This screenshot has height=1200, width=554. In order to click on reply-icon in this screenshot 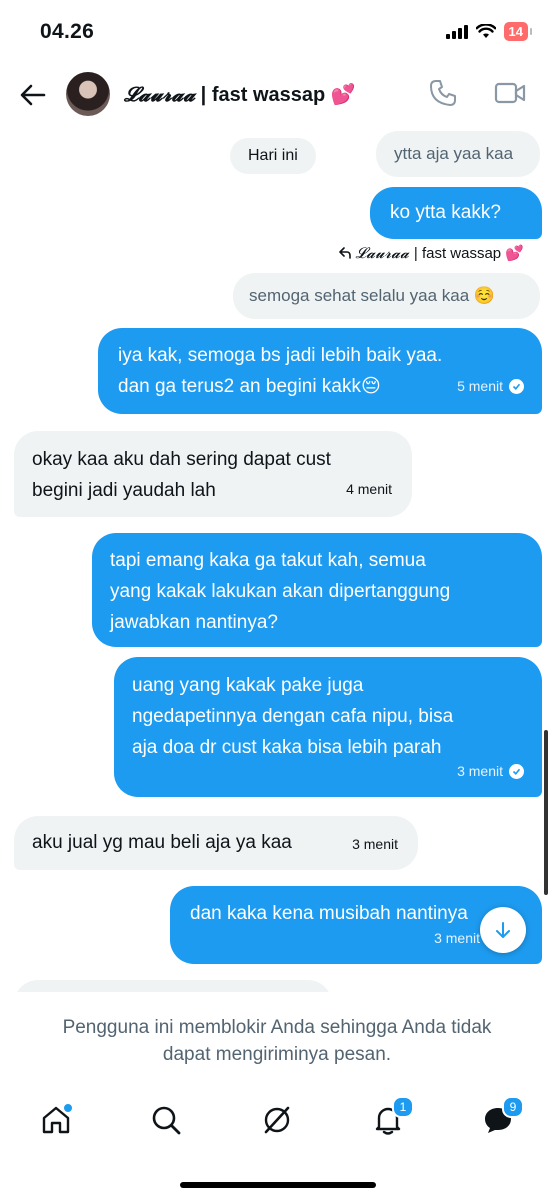, I will do `click(344, 253)`.